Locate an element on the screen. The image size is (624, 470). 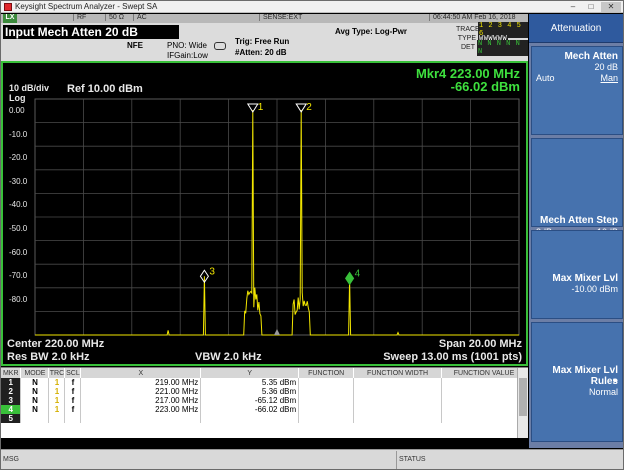
column-header: FUNCTION is located at coordinates (326, 373).